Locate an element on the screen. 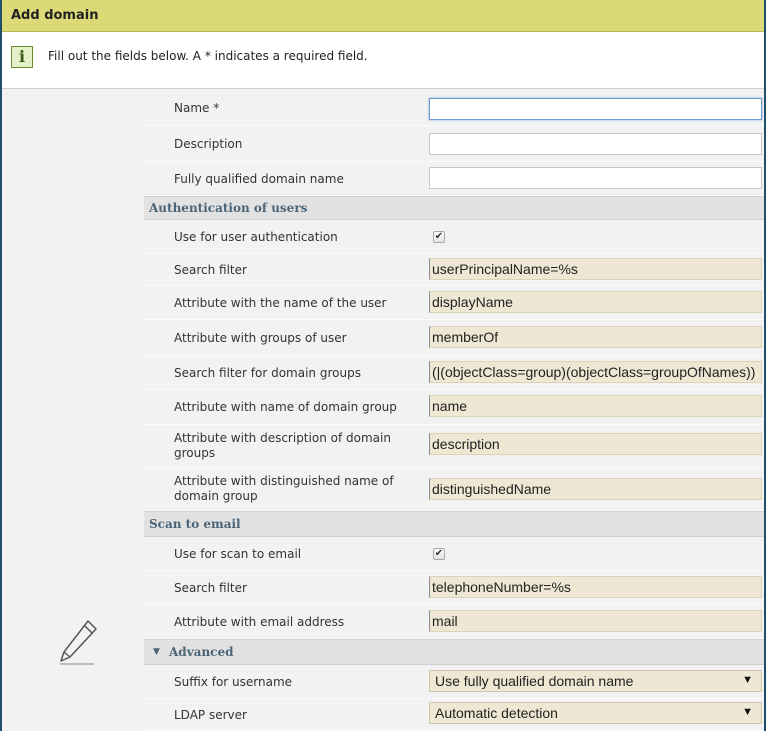  section-advanced: ▼ Advanced is located at coordinates (454, 652).